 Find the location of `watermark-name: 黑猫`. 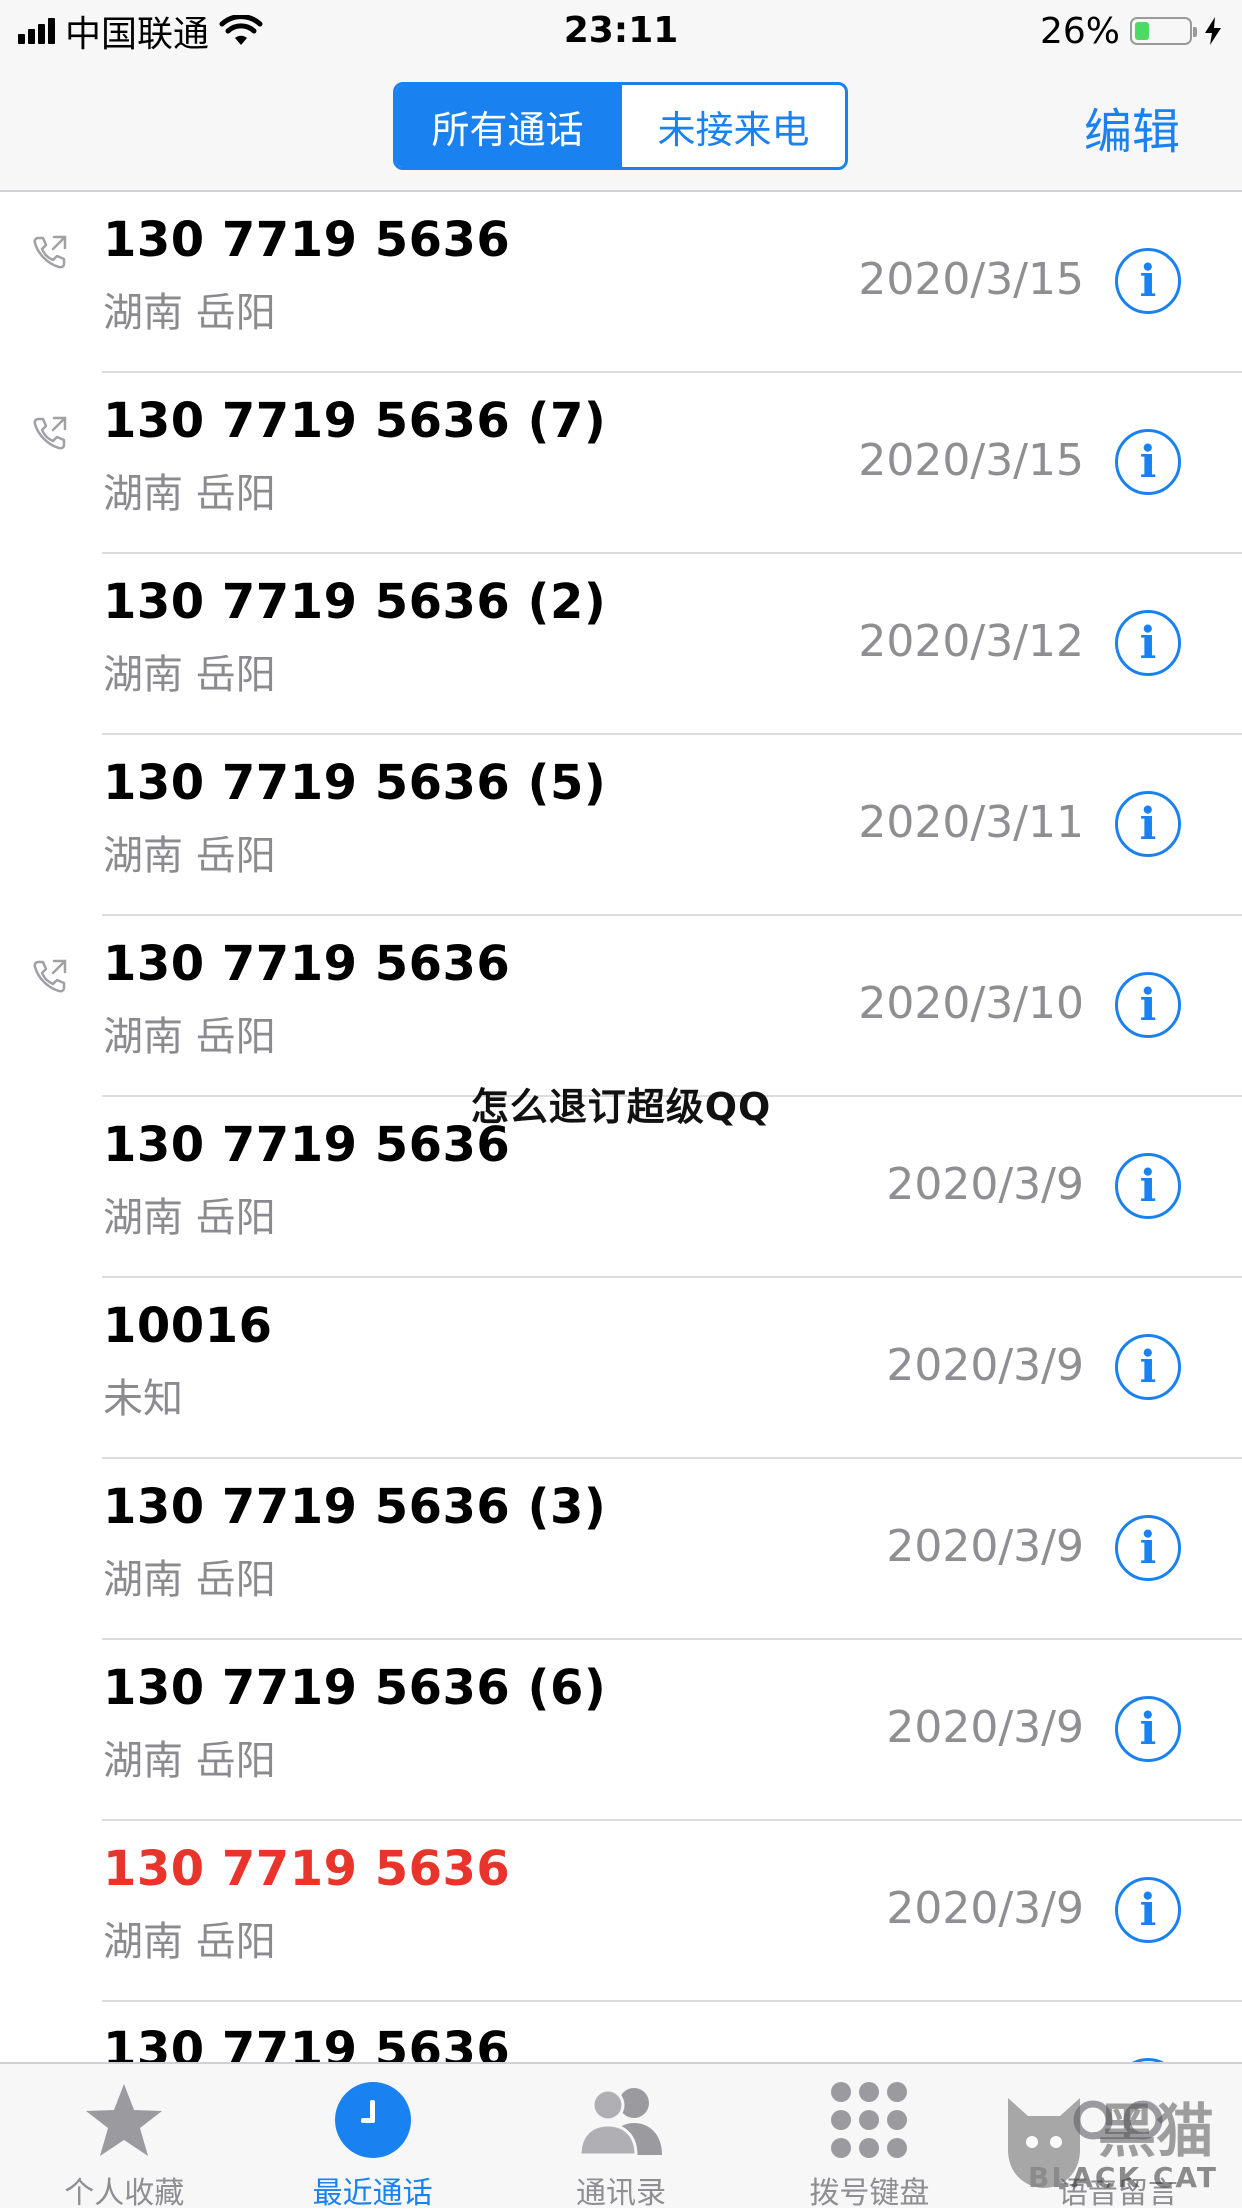

watermark-name: 黑猫 is located at coordinates (1155, 2131).